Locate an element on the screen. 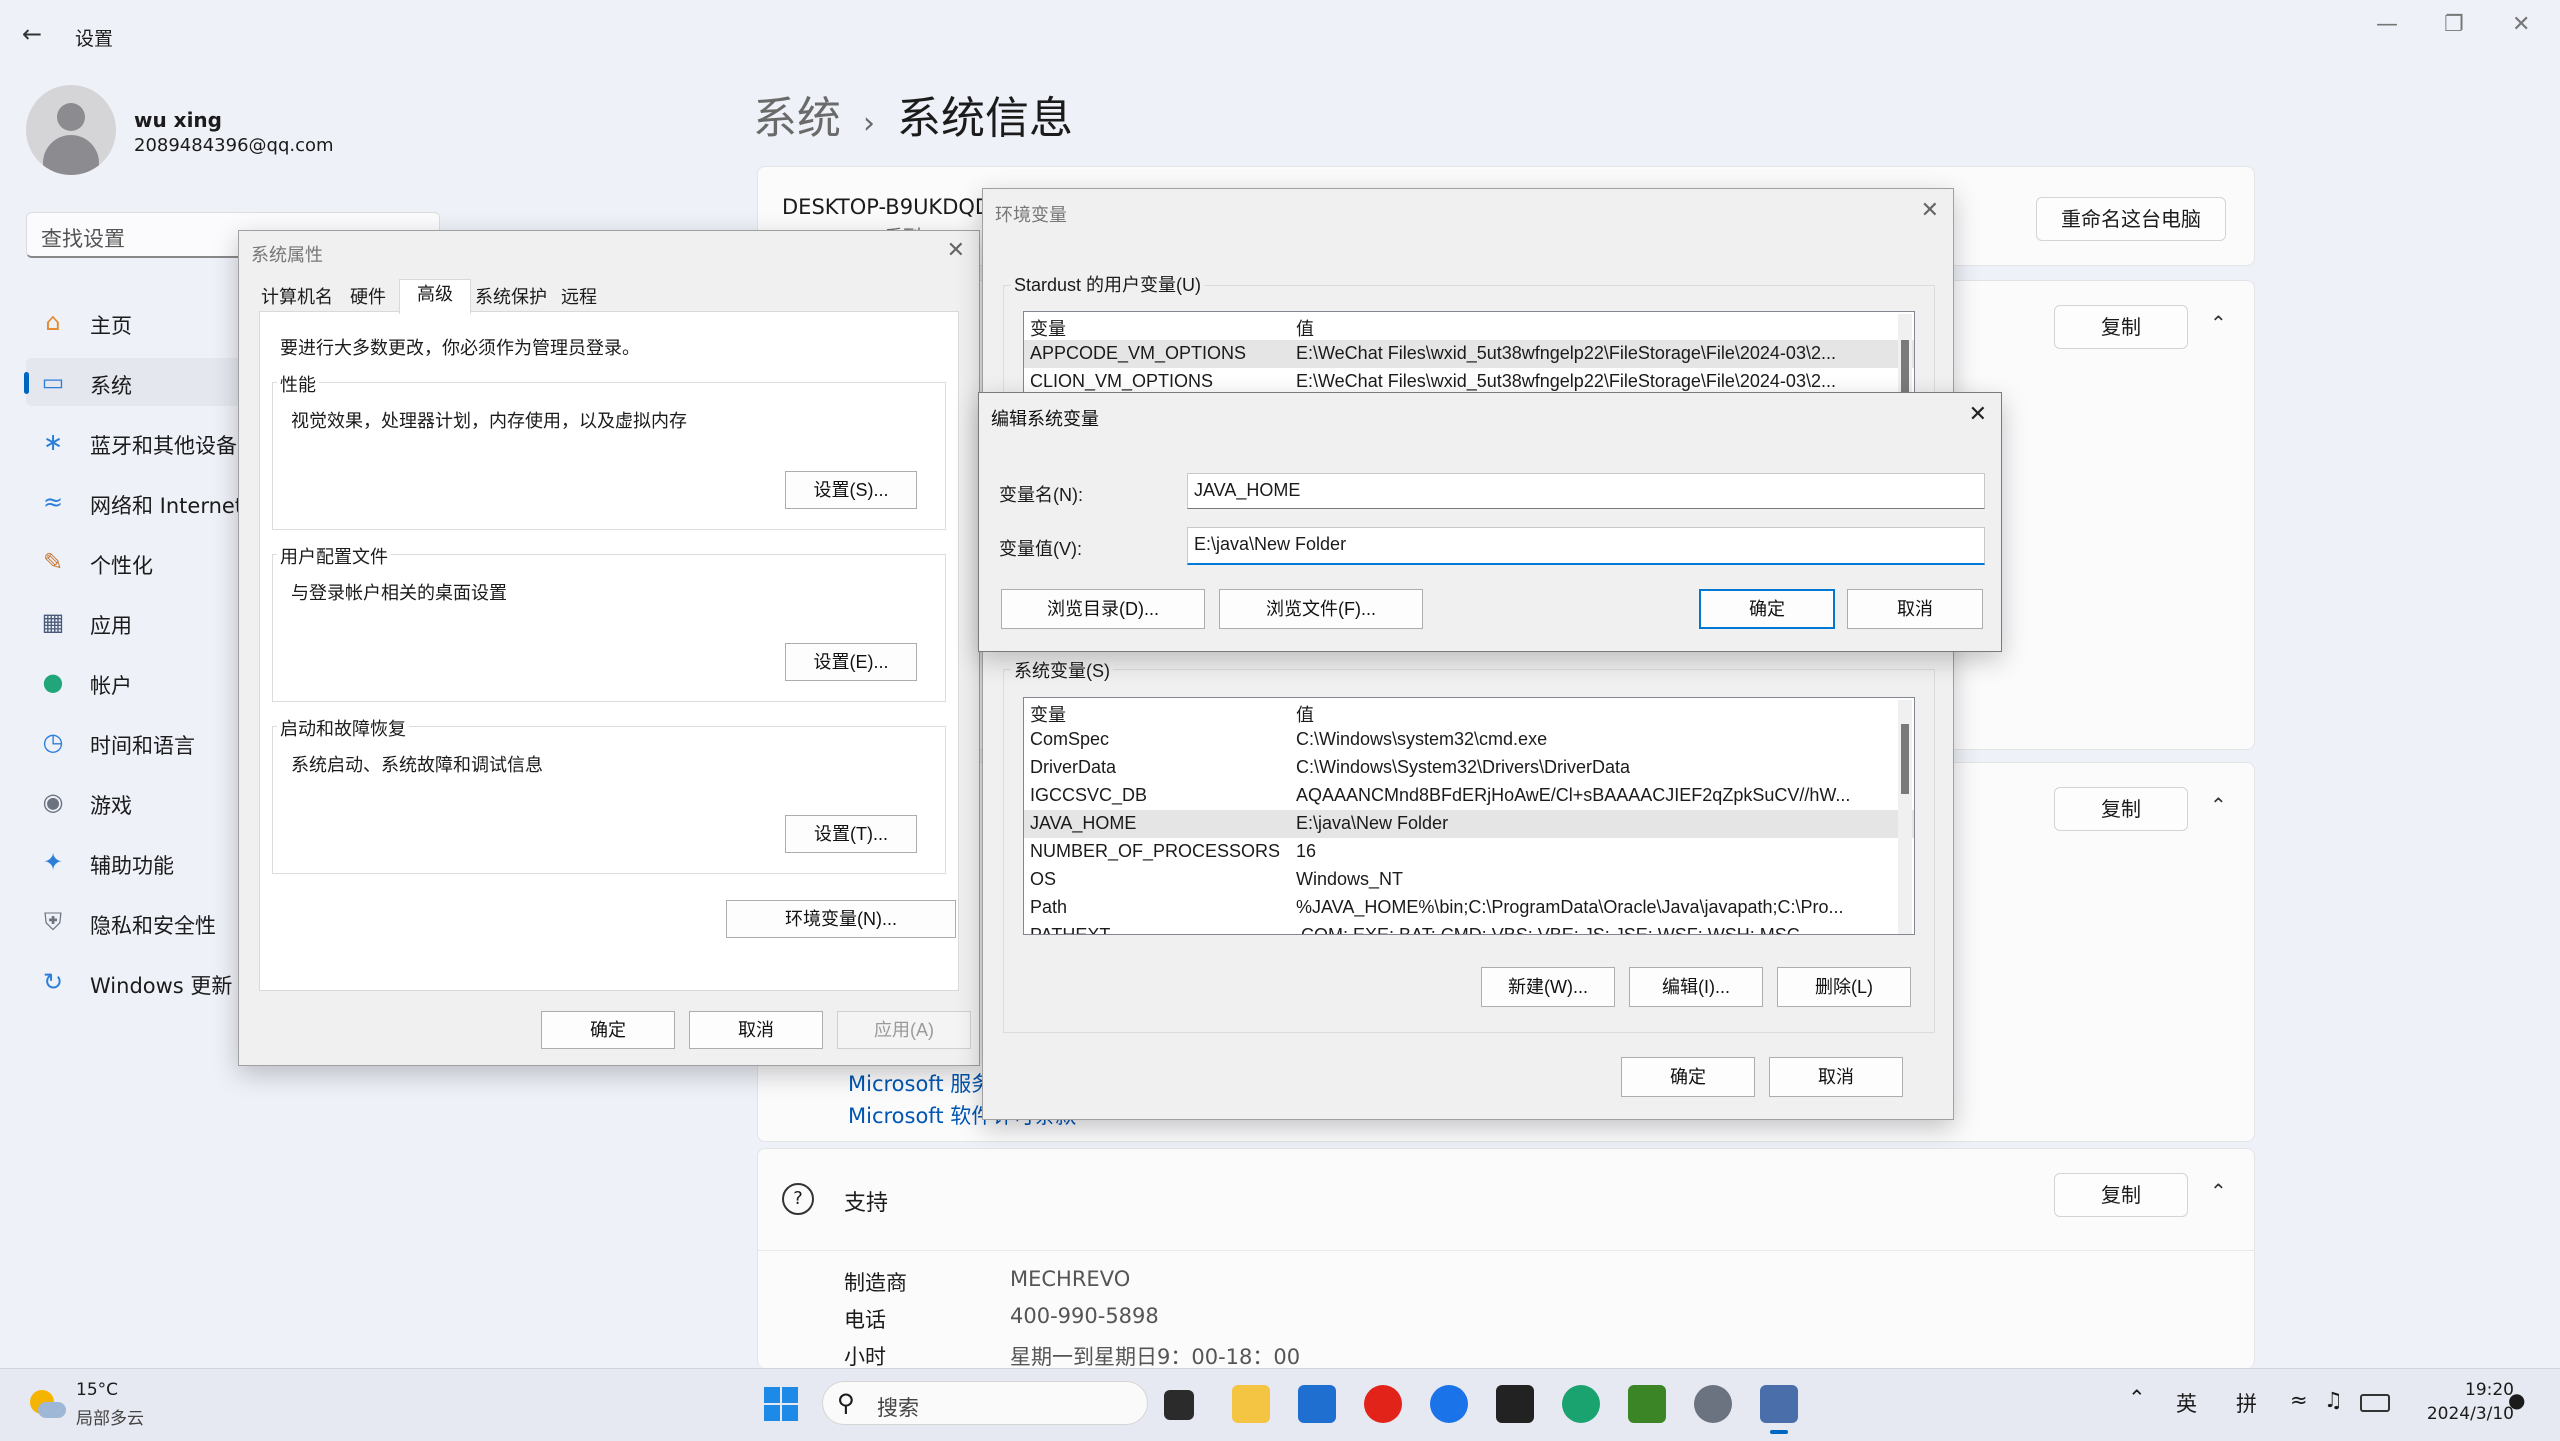 The height and width of the screenshot is (1441, 2560). var-name: ComSpec is located at coordinates (1070, 739).